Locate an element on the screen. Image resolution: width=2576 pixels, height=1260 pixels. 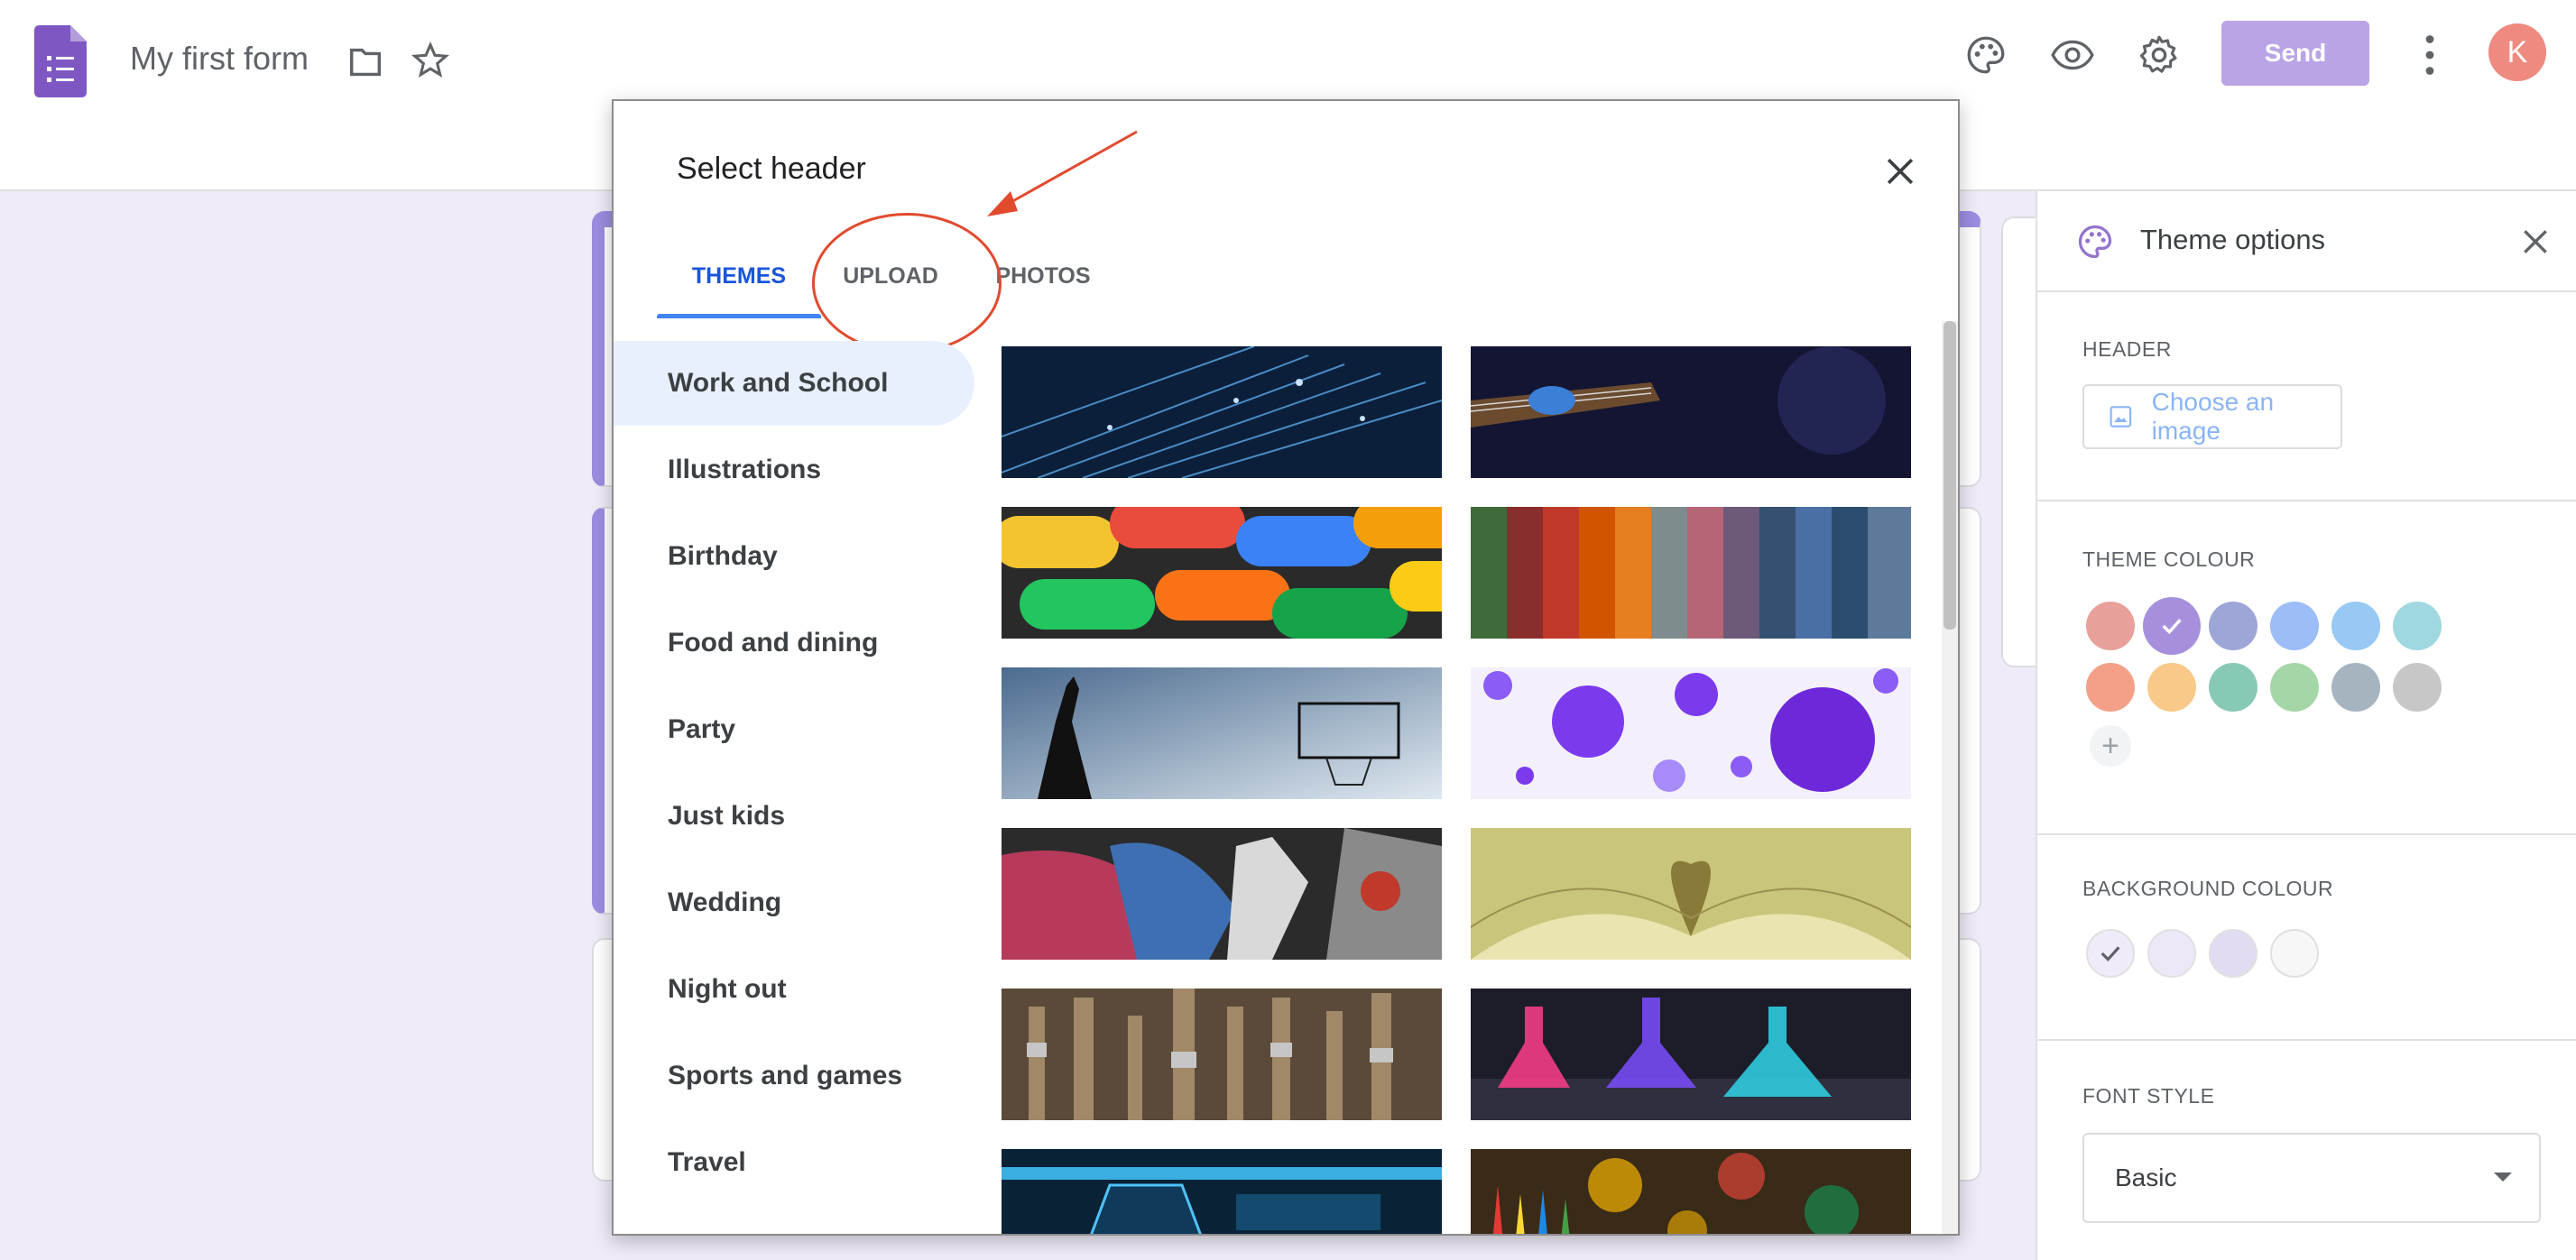
panel-title: Theme options is located at coordinates (2233, 240).